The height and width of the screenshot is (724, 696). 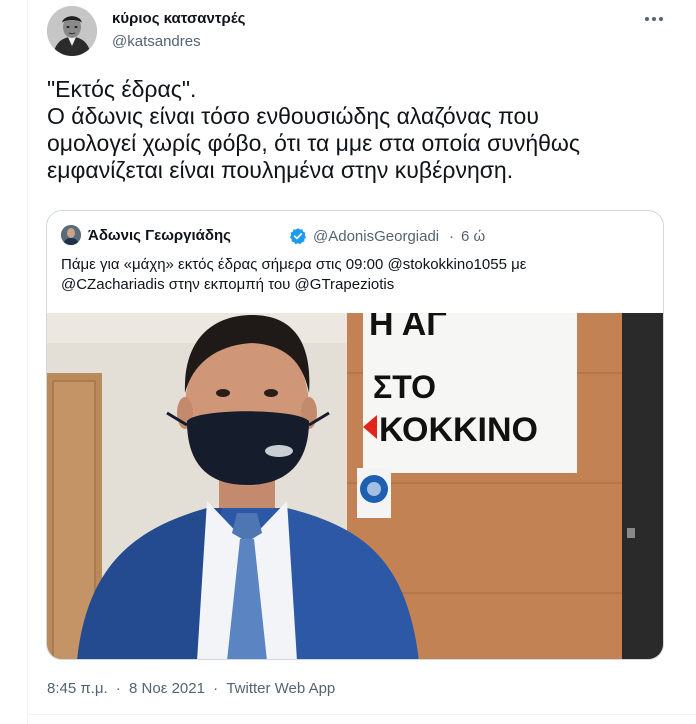 What do you see at coordinates (458, 430) in the screenshot?
I see `sign-line2-text: ΚΟΚΚΙΝΟ` at bounding box center [458, 430].